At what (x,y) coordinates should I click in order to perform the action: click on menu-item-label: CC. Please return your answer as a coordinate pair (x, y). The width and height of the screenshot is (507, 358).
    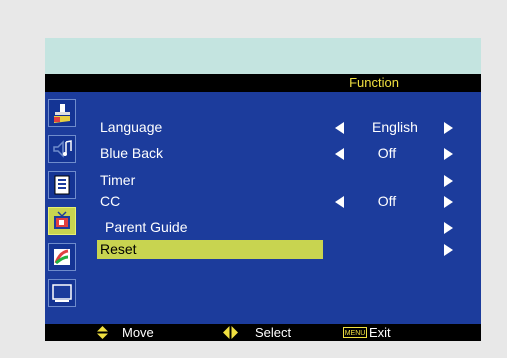
    Looking at the image, I should click on (110, 201).